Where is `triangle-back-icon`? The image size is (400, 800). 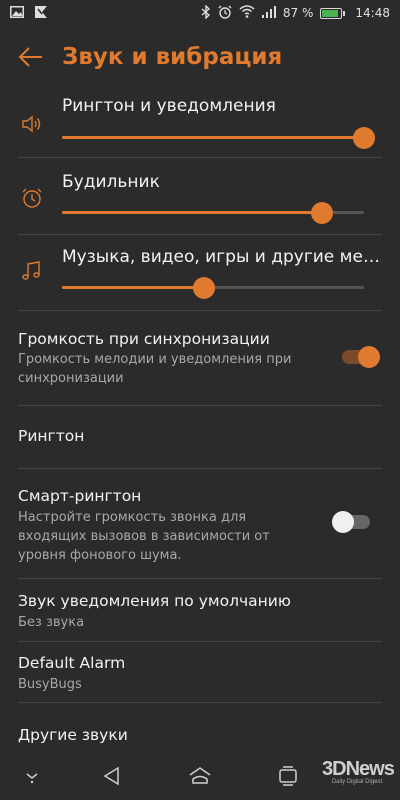 triangle-back-icon is located at coordinates (111, 776).